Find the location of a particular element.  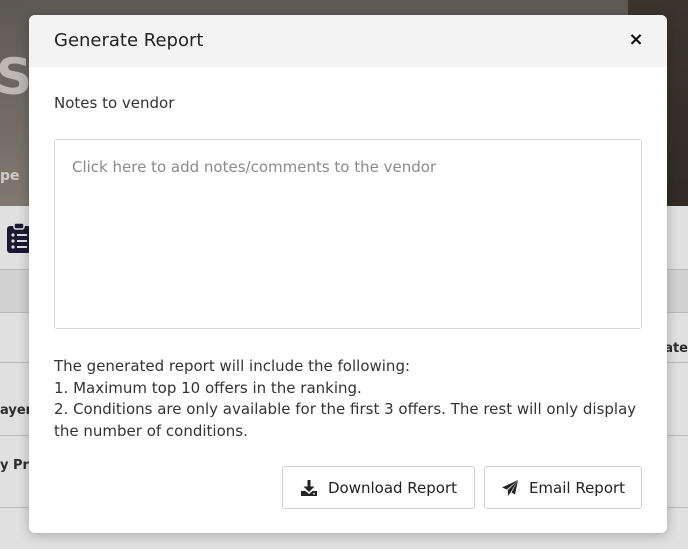

notes-label: Notes to vendor is located at coordinates (114, 103).